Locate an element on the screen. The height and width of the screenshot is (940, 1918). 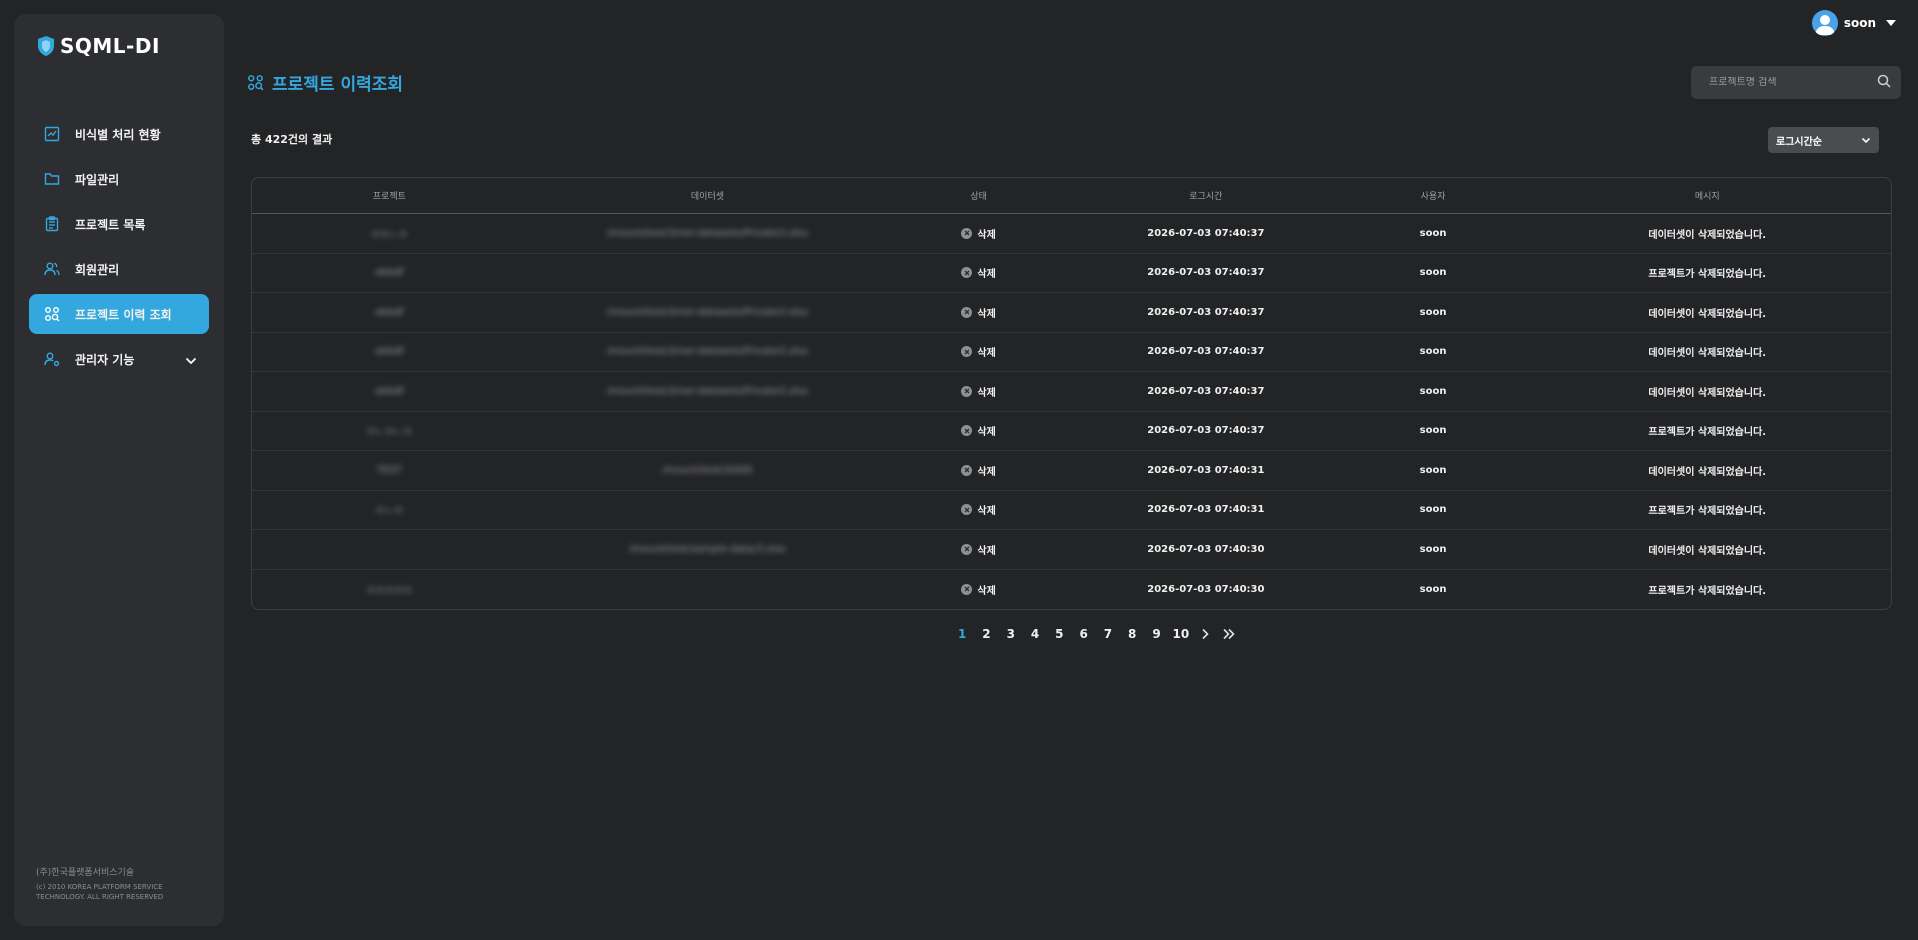
column-header-dataset: 데이터셋 is located at coordinates (708, 195).